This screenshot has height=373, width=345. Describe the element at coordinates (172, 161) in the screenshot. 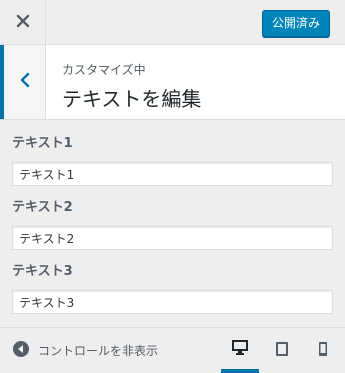

I see `control-text1: テキスト1` at that location.